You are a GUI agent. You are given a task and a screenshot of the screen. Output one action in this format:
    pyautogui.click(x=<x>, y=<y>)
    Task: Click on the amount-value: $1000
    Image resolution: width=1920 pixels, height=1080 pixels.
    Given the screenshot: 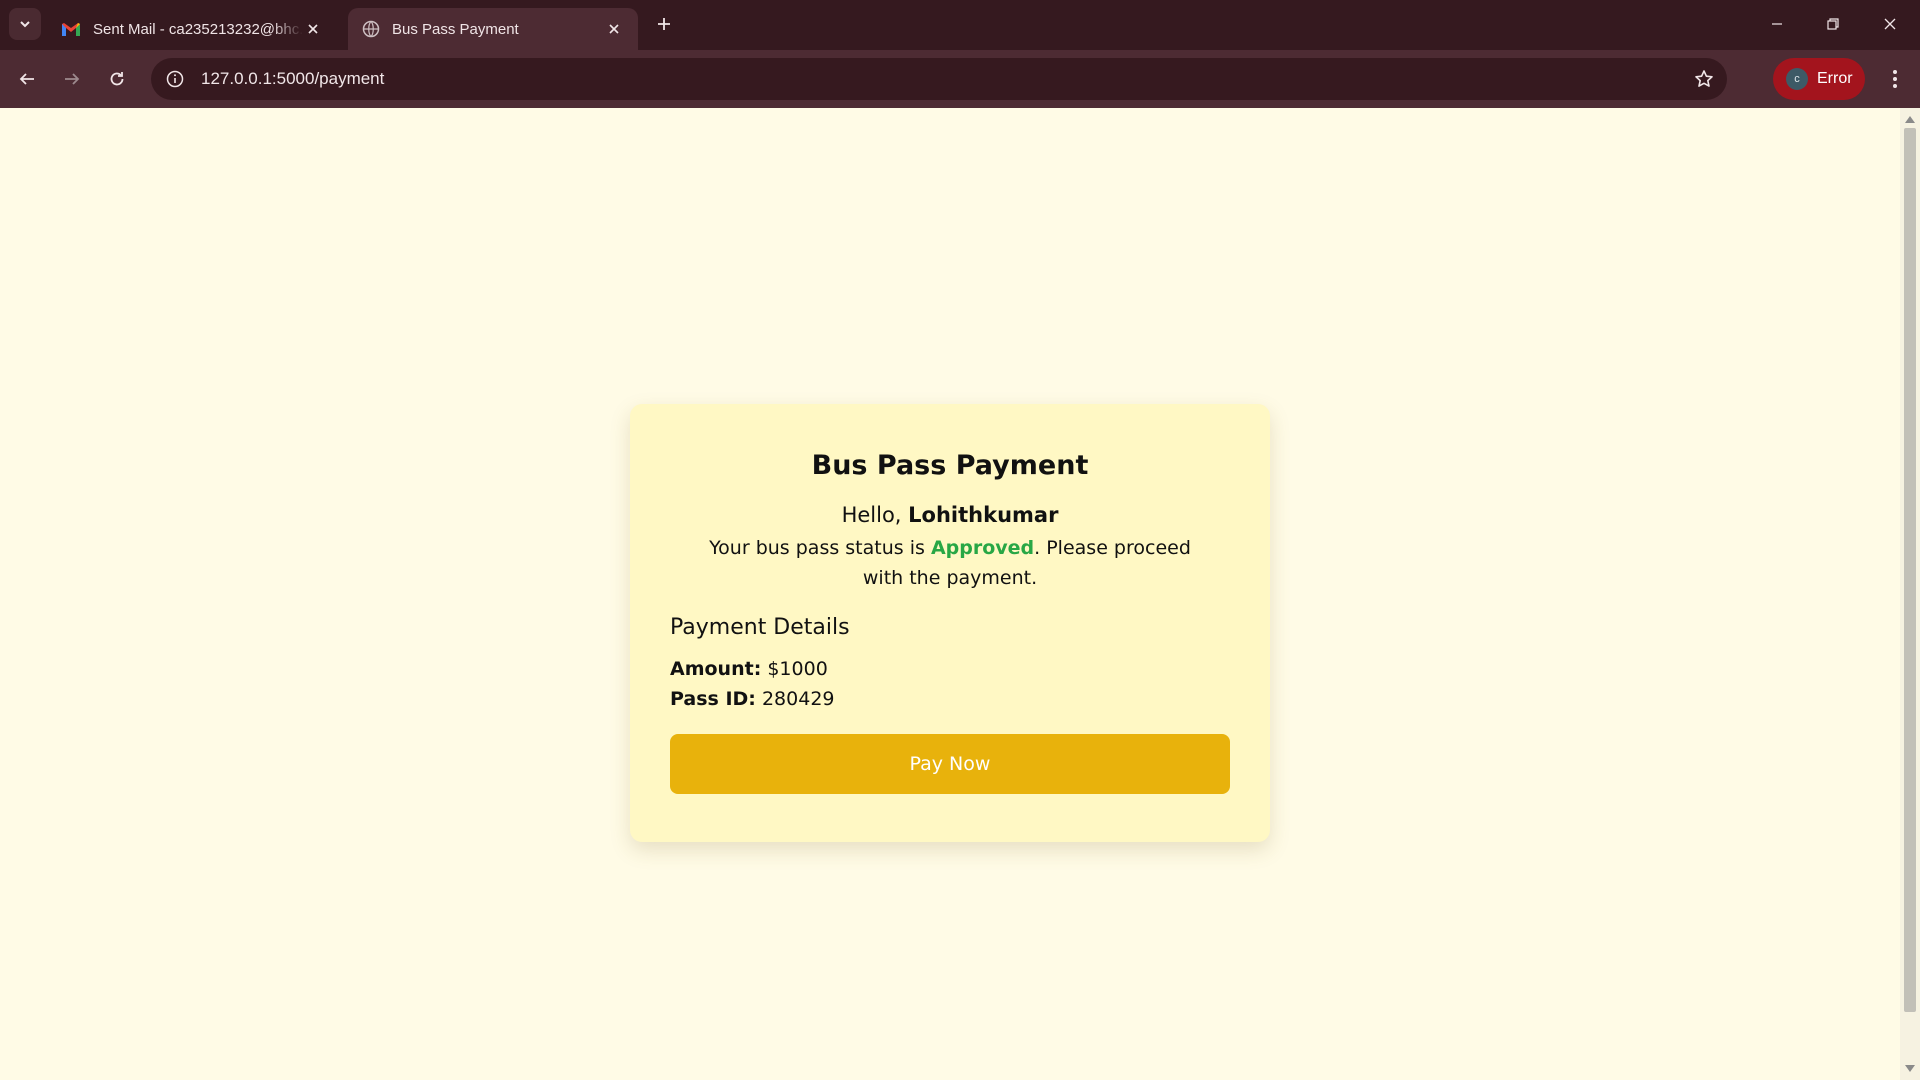 What is the action you would take?
    pyautogui.click(x=797, y=669)
    